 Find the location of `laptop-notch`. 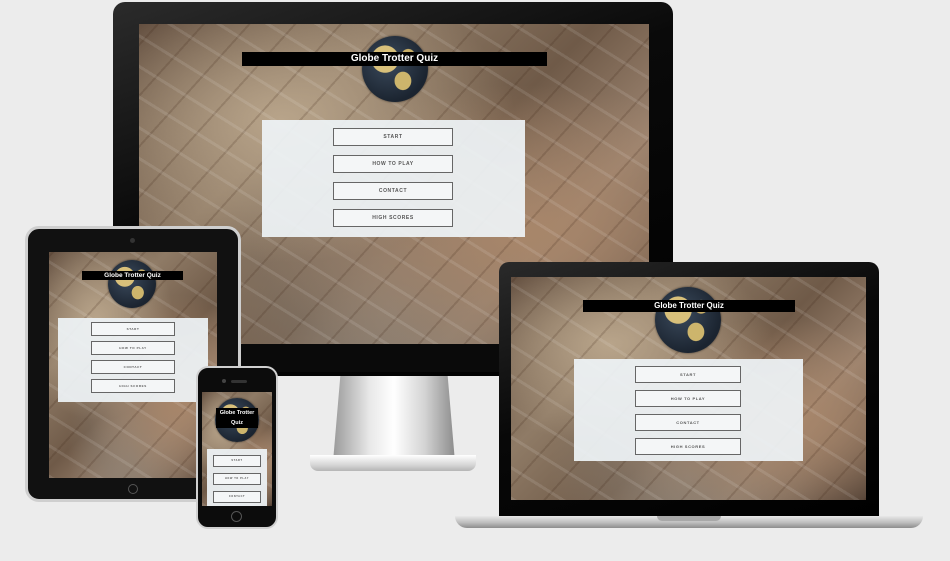

laptop-notch is located at coordinates (689, 518).